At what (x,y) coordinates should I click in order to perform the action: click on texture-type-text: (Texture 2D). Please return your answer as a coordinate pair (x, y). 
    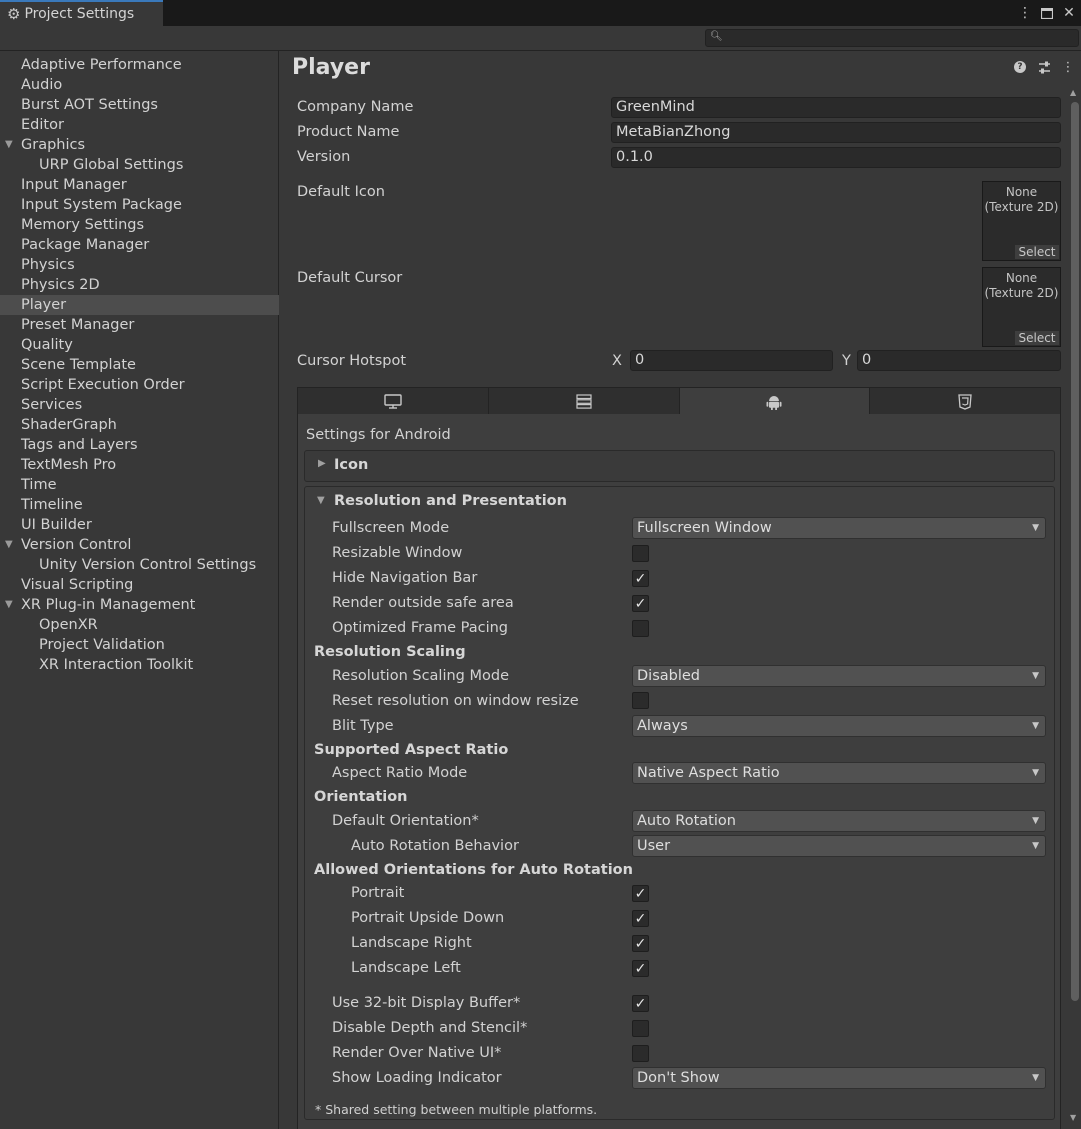
    Looking at the image, I should click on (1021, 207).